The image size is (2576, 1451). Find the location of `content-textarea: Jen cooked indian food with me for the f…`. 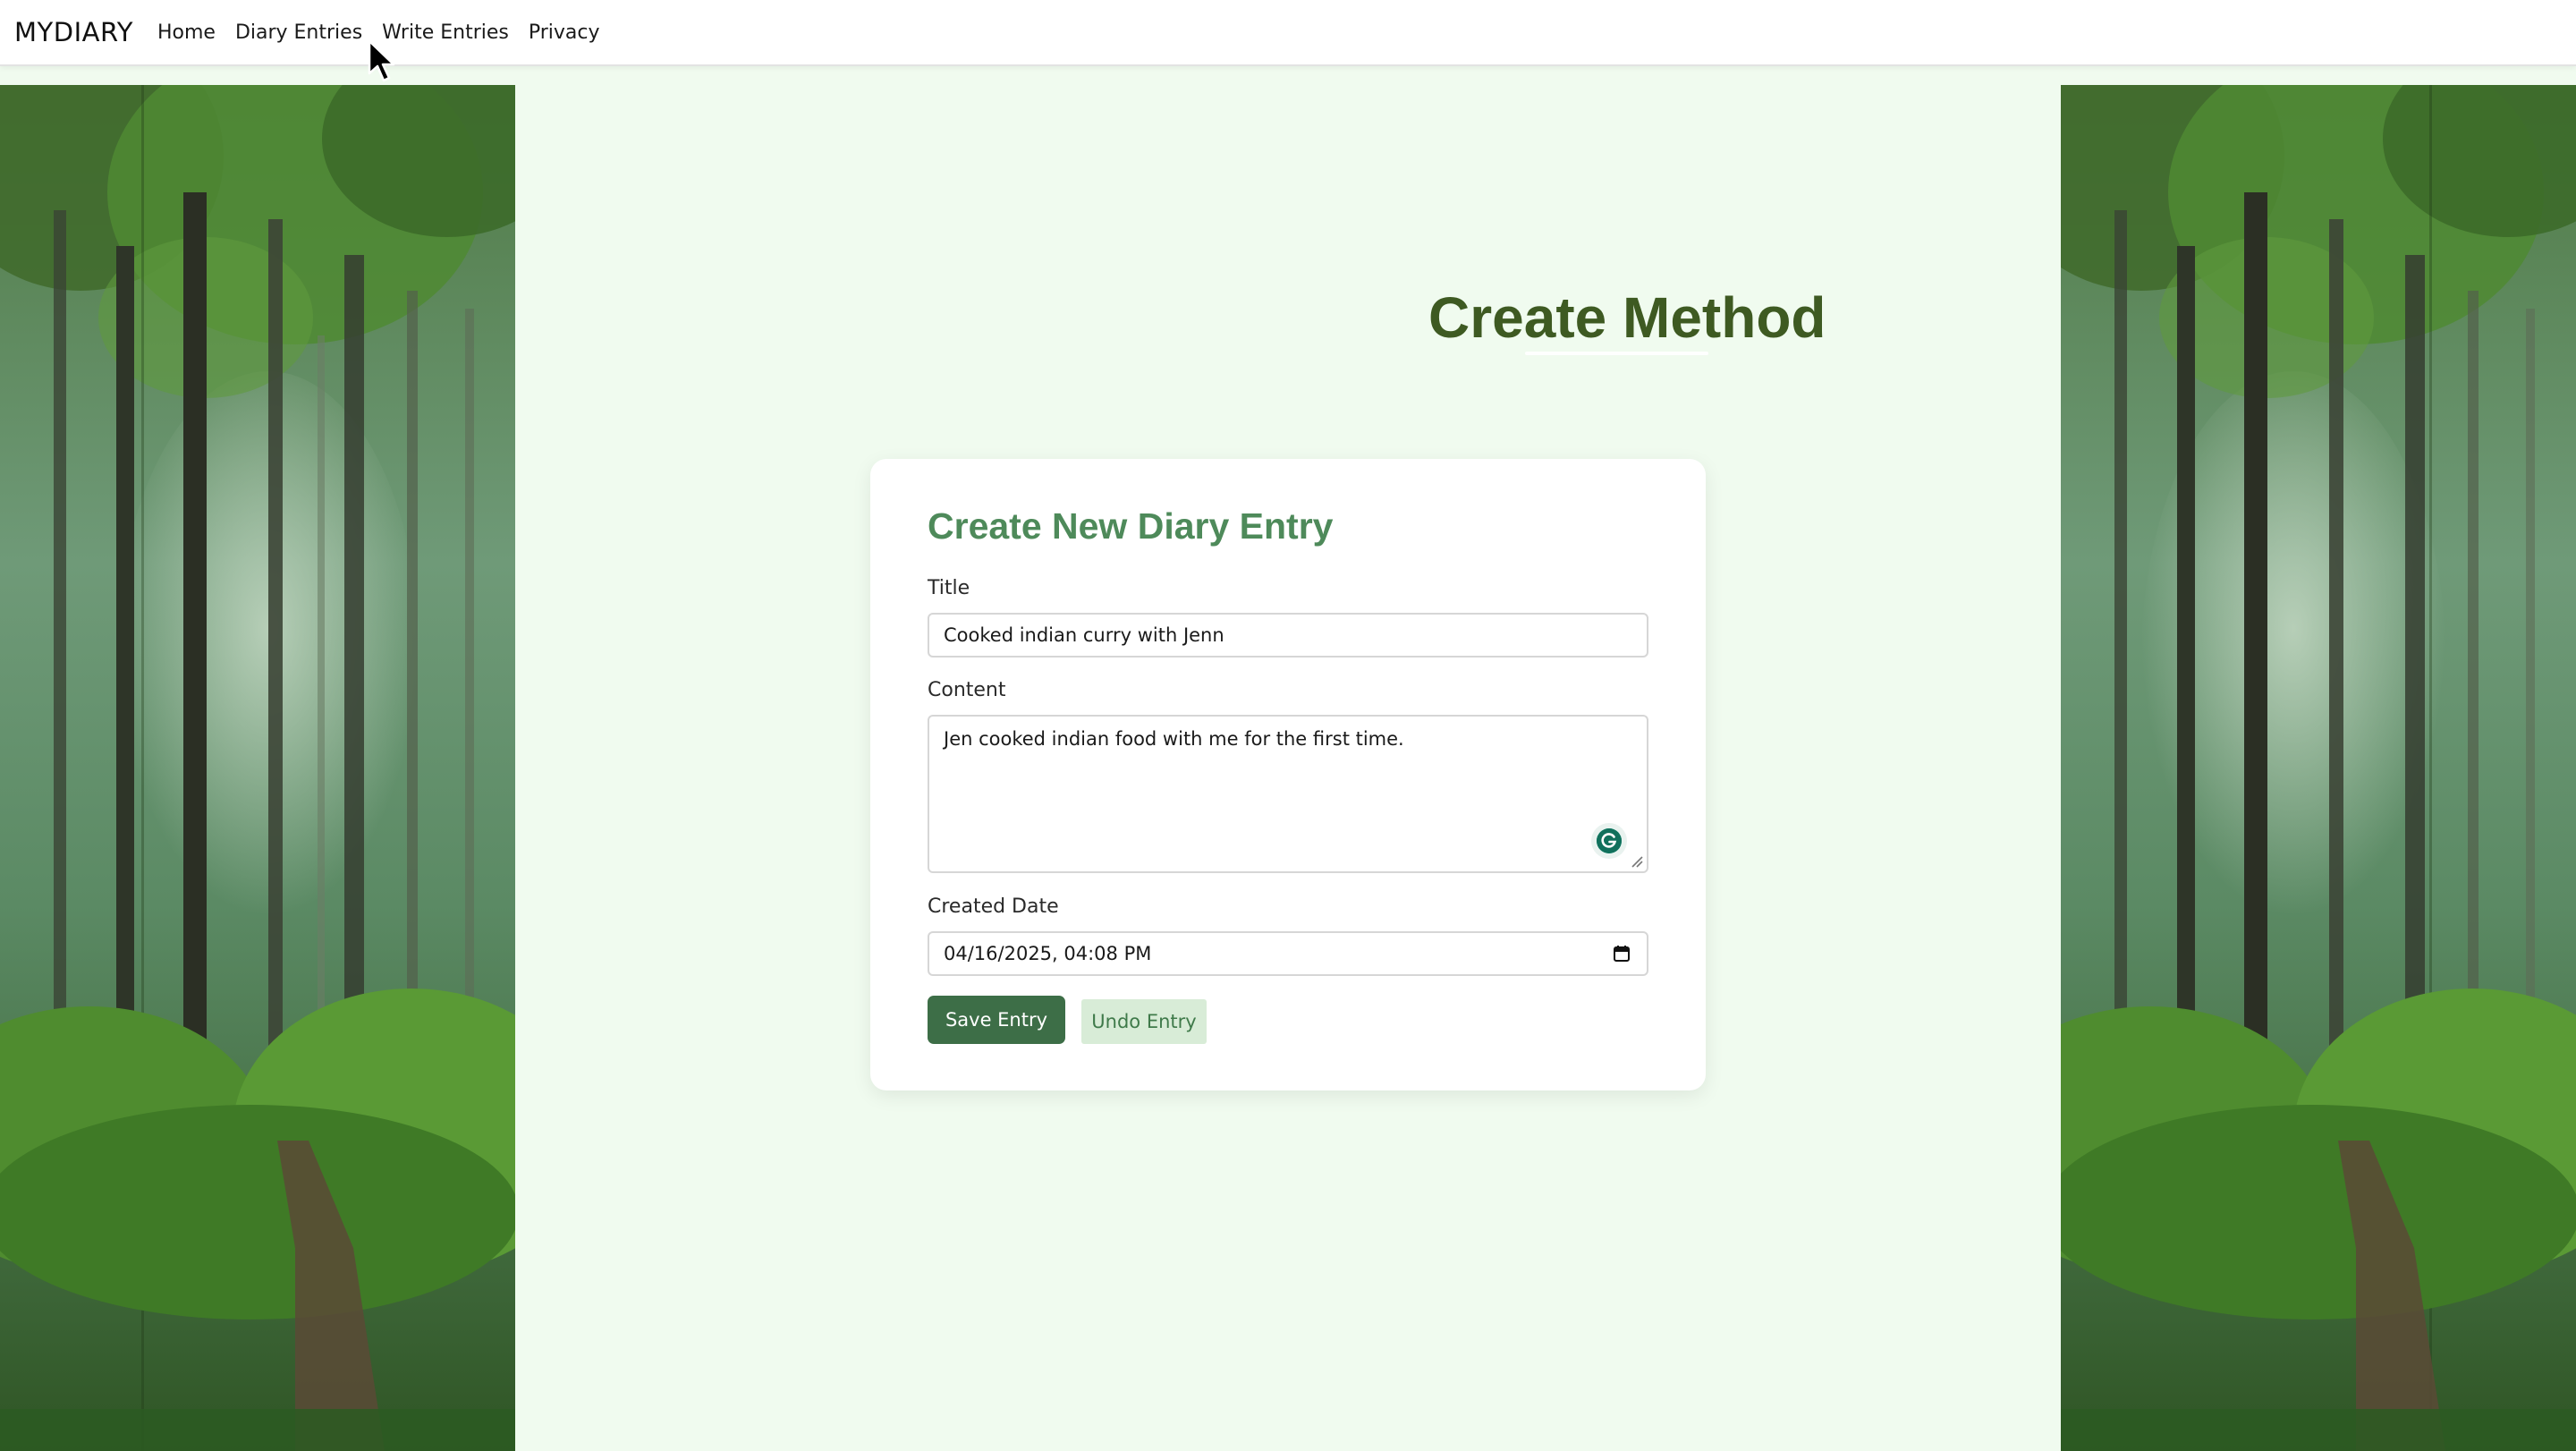

content-textarea: Jen cooked indian food with me for the f… is located at coordinates (1288, 794).